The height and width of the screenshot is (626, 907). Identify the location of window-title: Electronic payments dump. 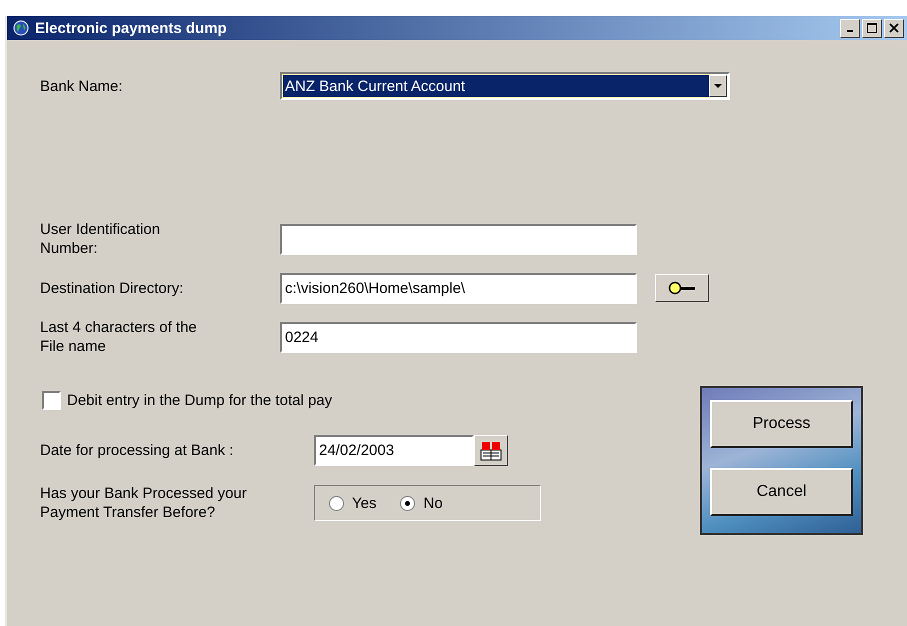
(131, 28).